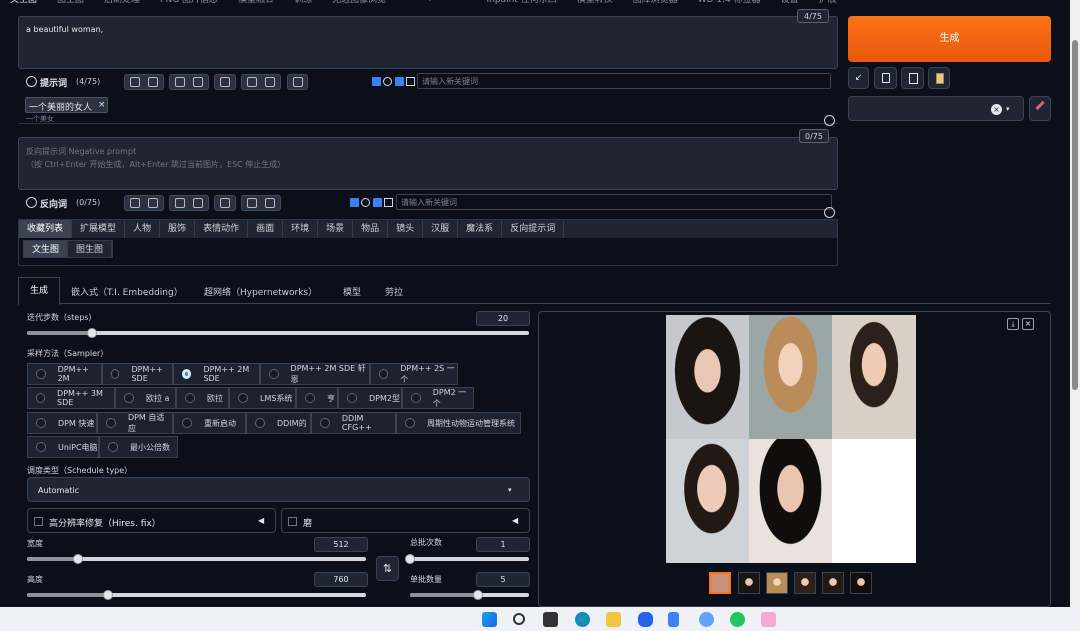 This screenshot has height=631, width=1080. Describe the element at coordinates (278, 423) in the screenshot. I see `sampler-option: DDIM的` at that location.